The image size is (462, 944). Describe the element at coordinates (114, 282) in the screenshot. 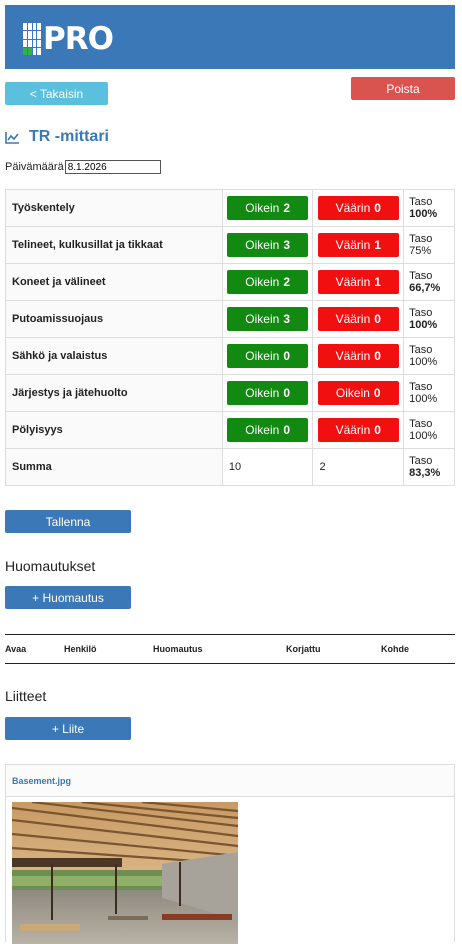

I see `category-label: Koneet ja välineet` at that location.